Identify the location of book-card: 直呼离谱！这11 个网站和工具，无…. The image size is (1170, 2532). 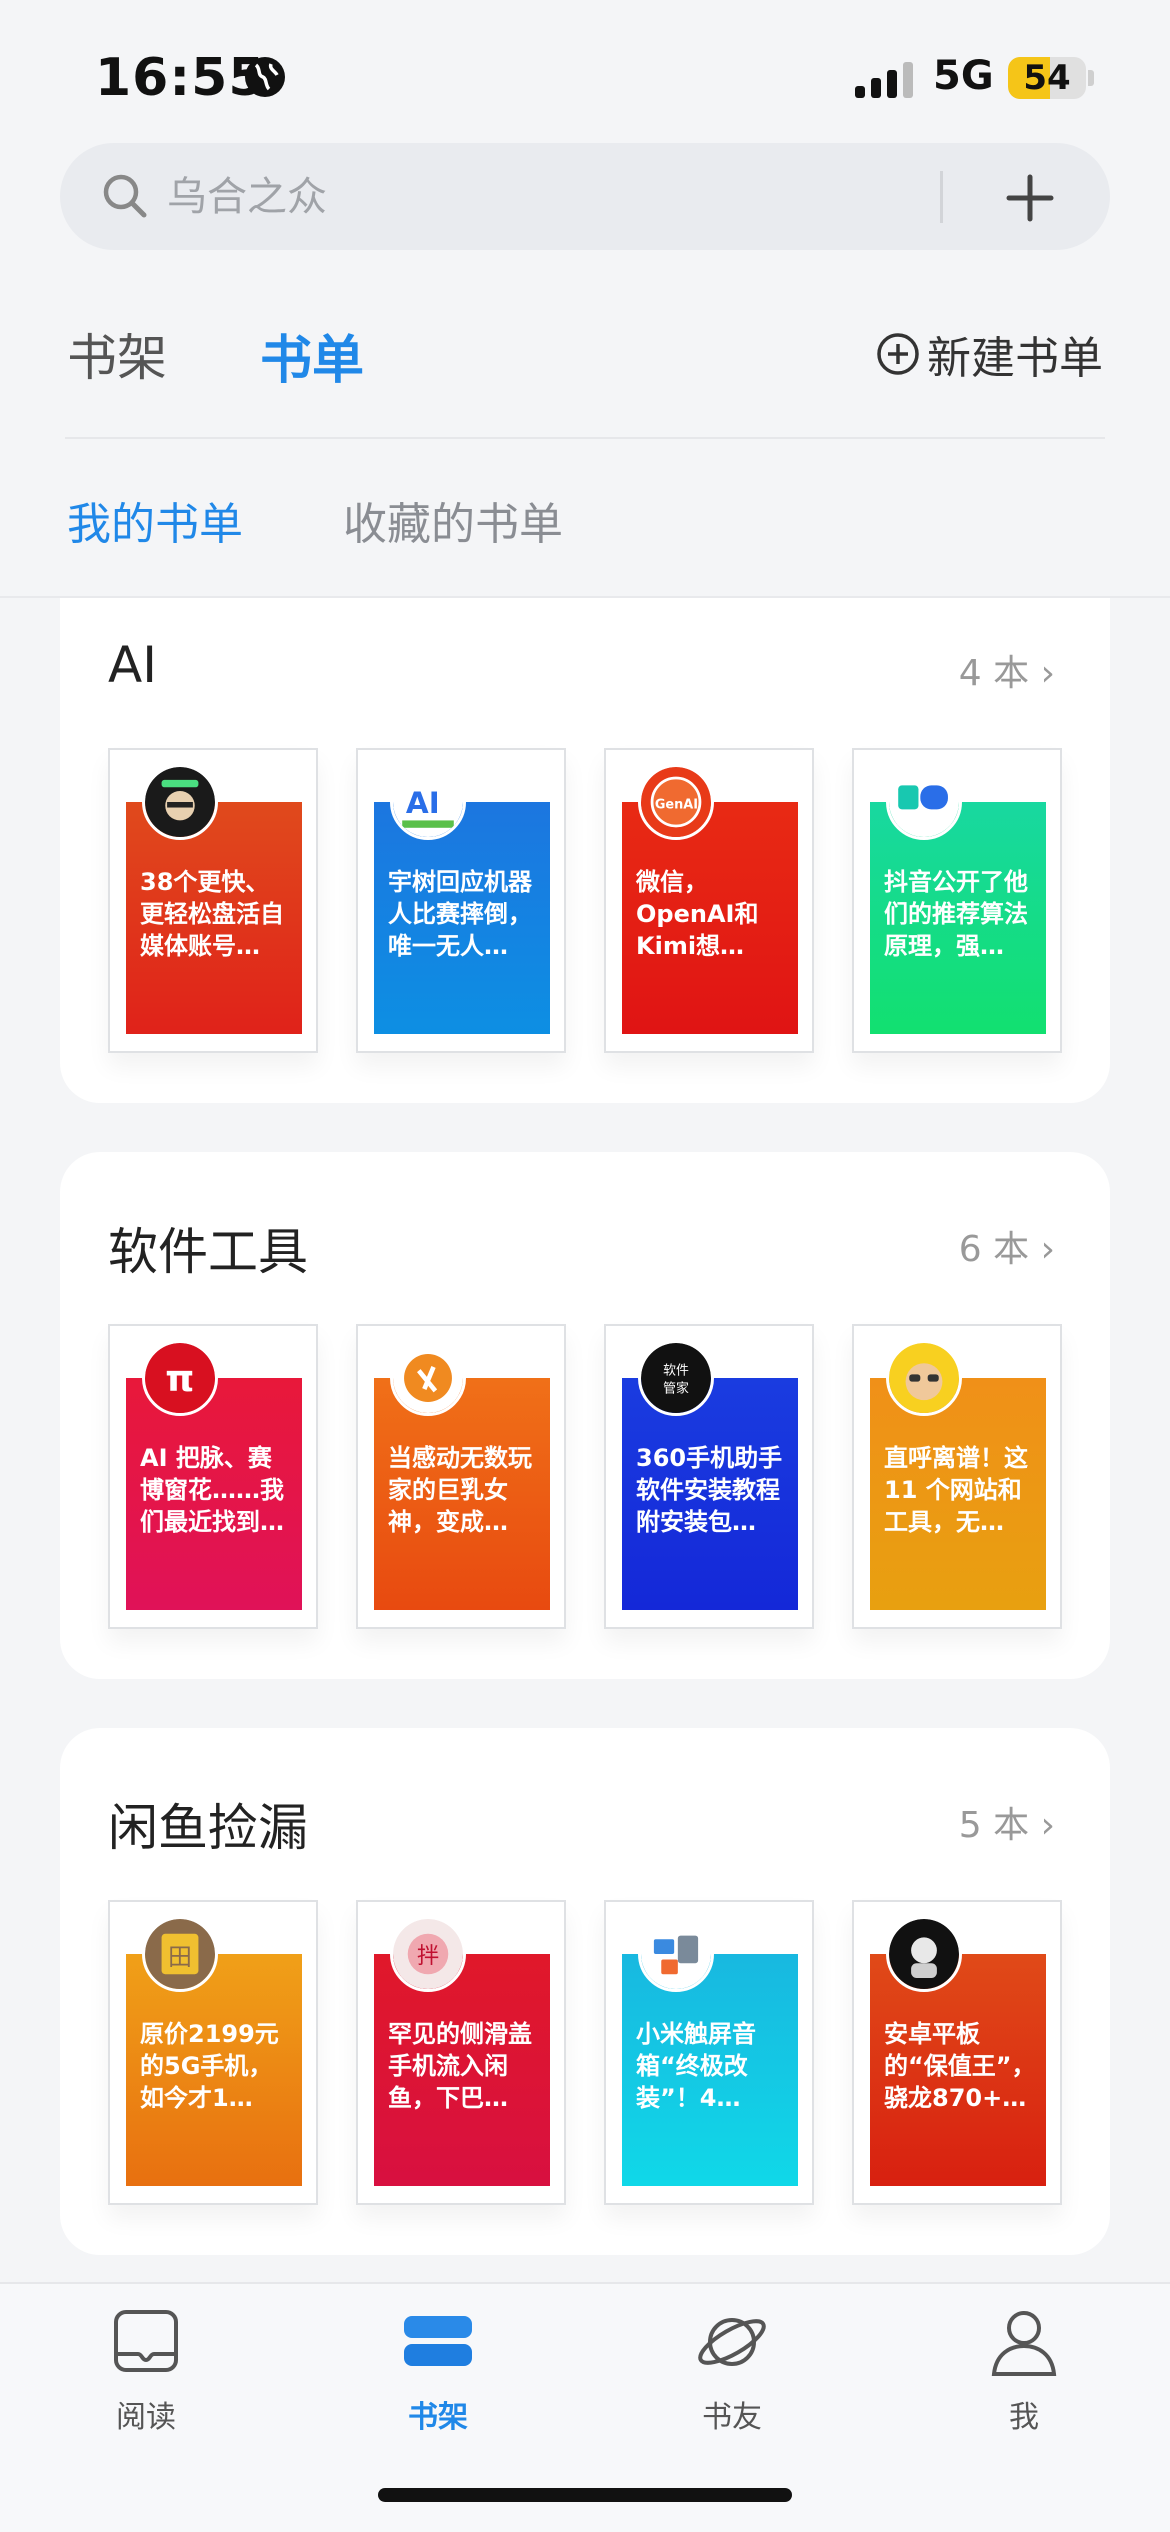
(957, 1476).